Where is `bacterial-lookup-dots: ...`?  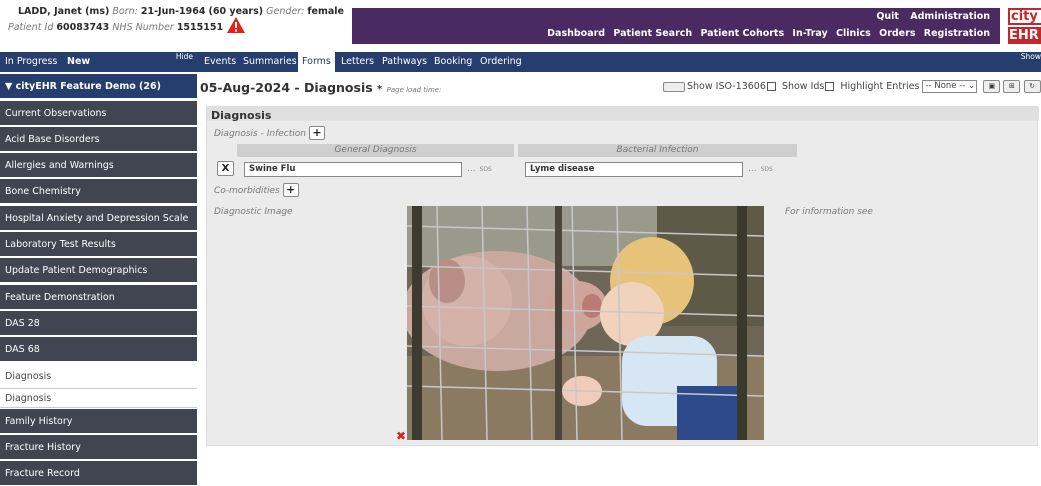
bacterial-lookup-dots: ... is located at coordinates (752, 169).